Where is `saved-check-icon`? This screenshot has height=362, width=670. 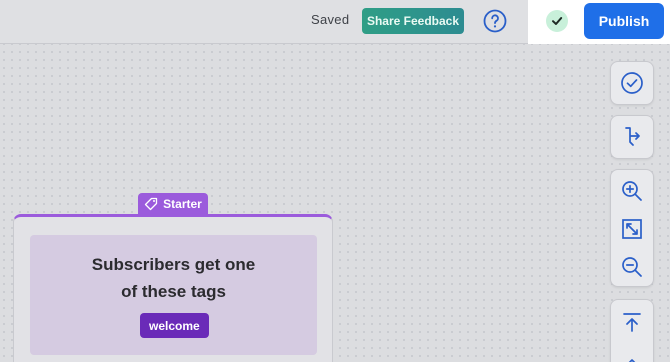
saved-check-icon is located at coordinates (557, 21).